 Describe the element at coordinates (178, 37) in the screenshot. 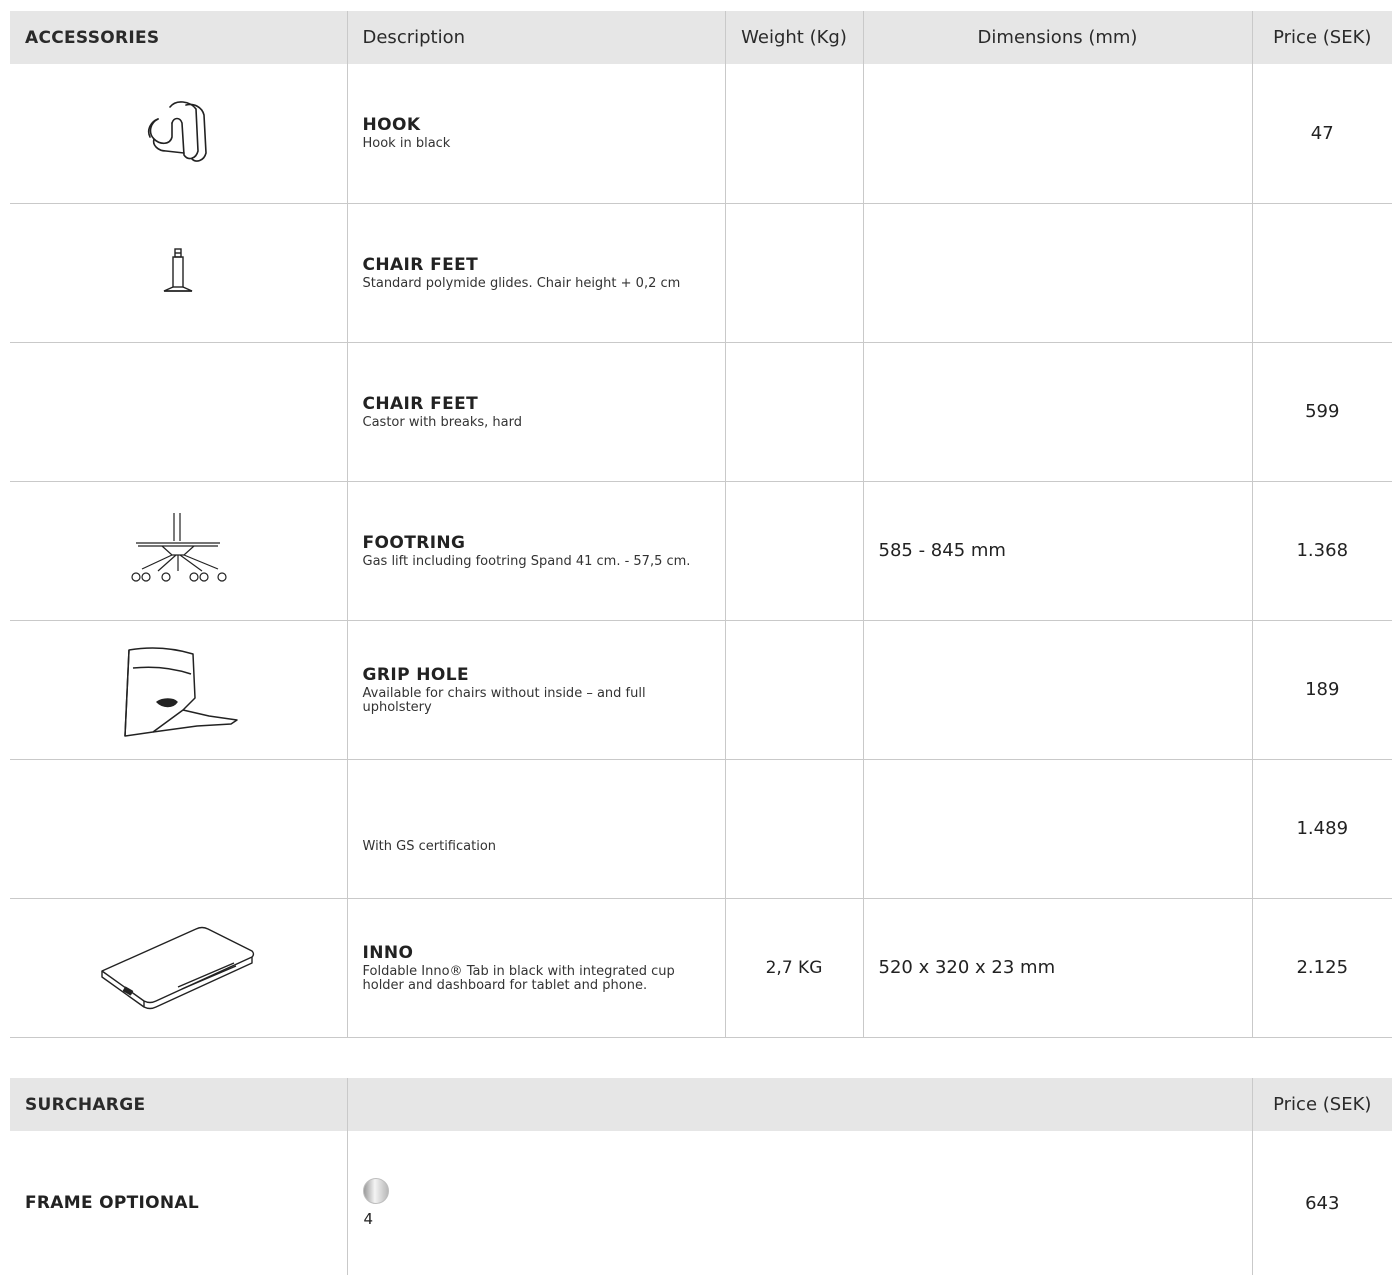

I see `header-accessories: ACCESSORIES` at that location.